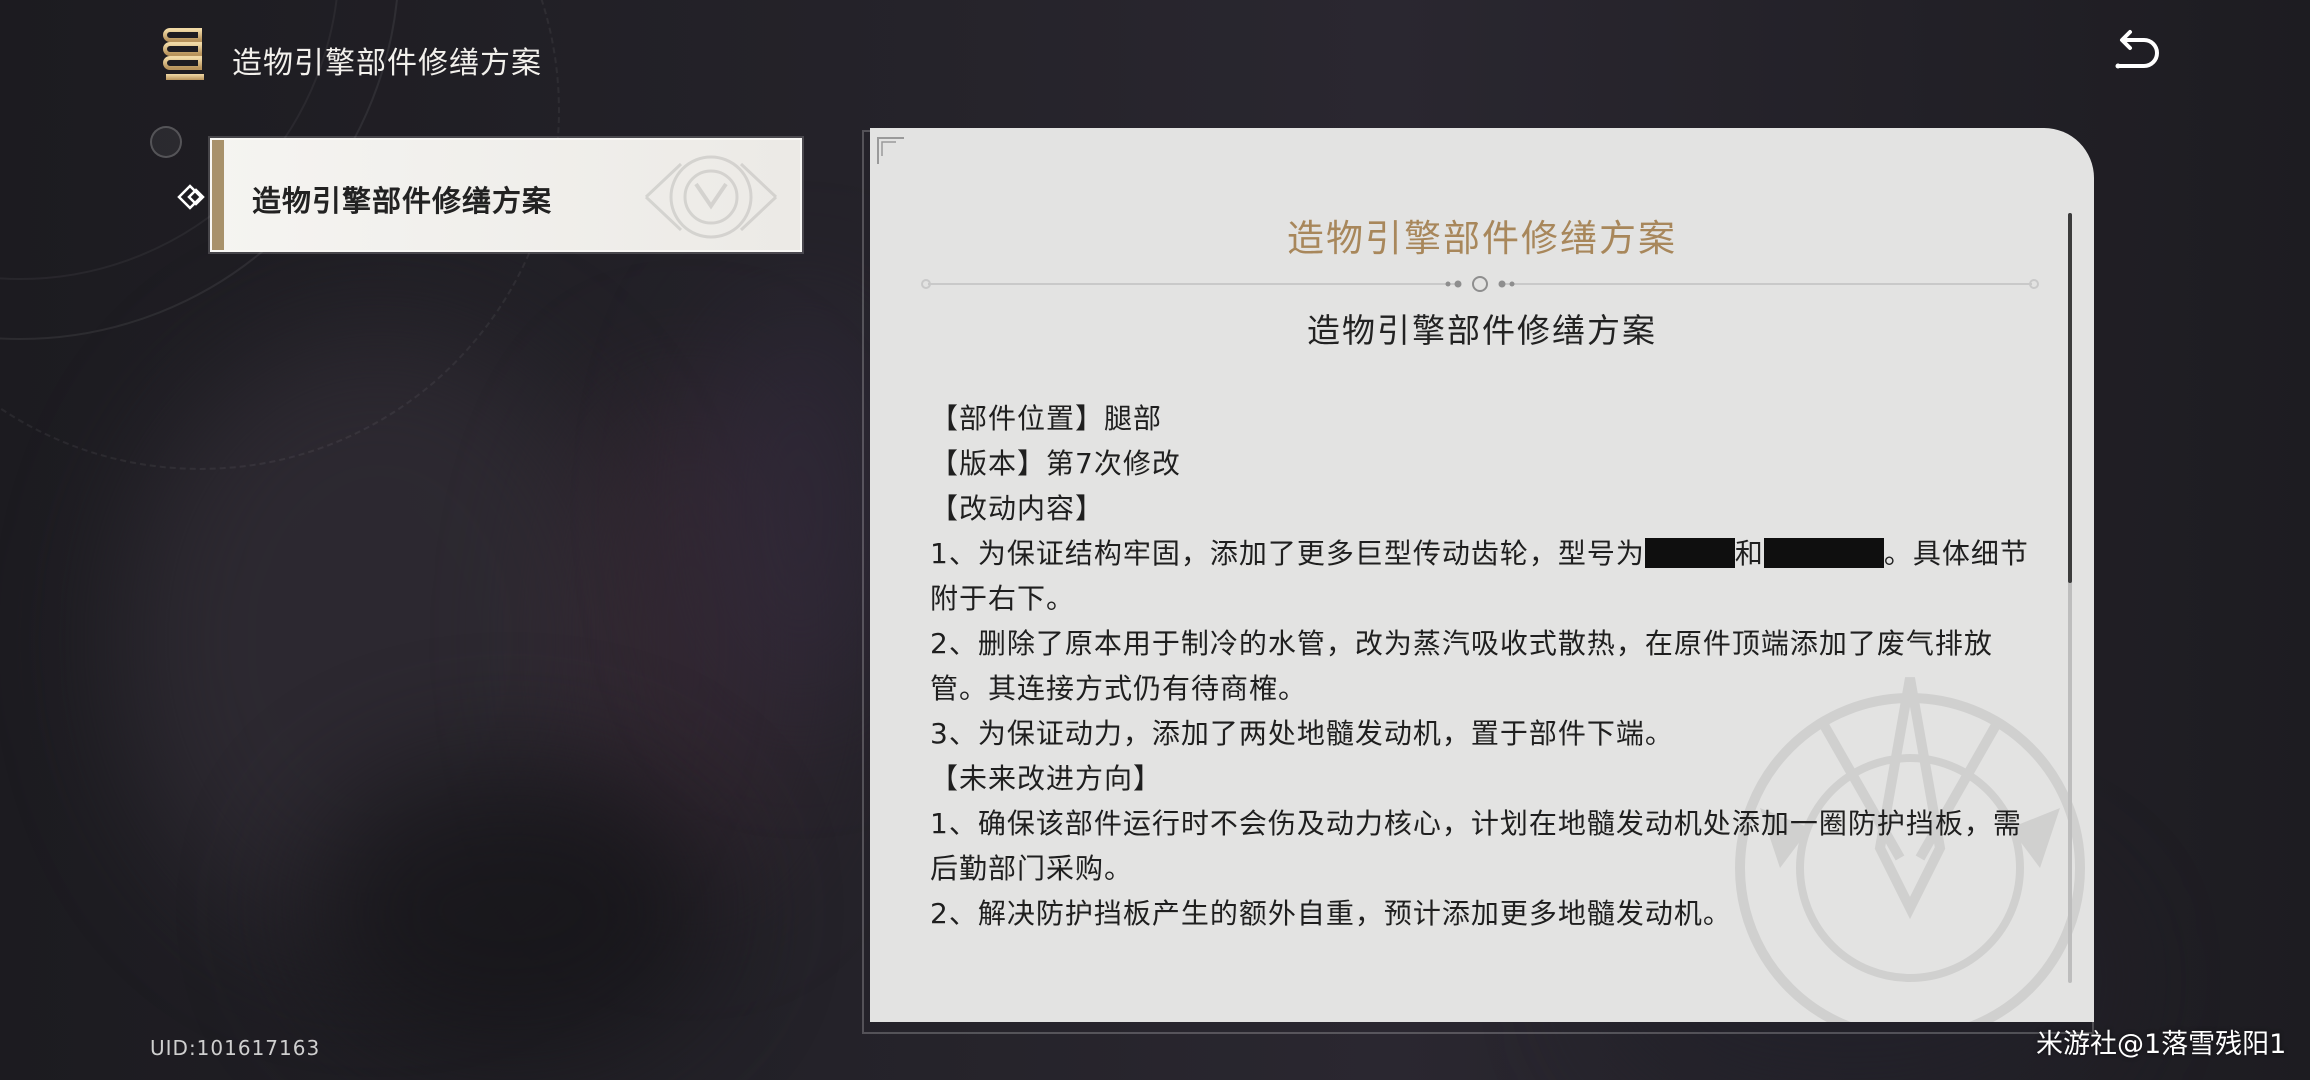 The image size is (2310, 1080). Describe the element at coordinates (510, 910) in the screenshot. I see `background-blur` at that location.